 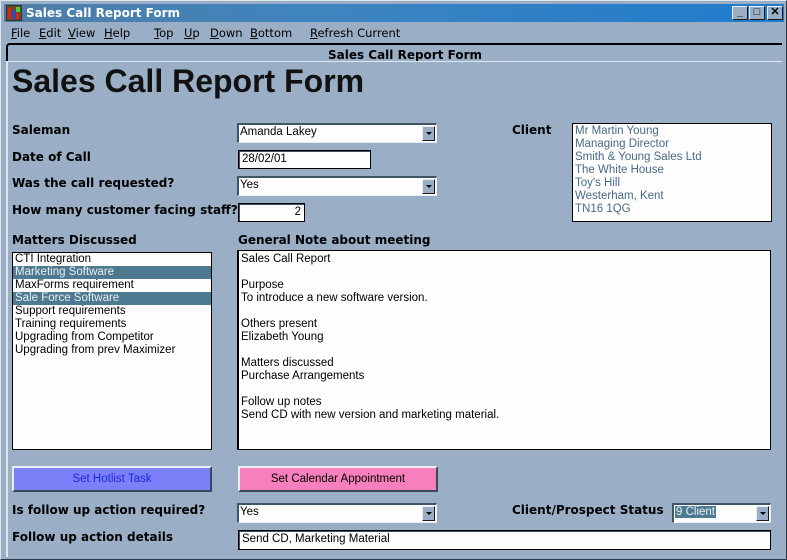 What do you see at coordinates (188, 81) in the screenshot?
I see `page-title: Sales Call Report Form` at bounding box center [188, 81].